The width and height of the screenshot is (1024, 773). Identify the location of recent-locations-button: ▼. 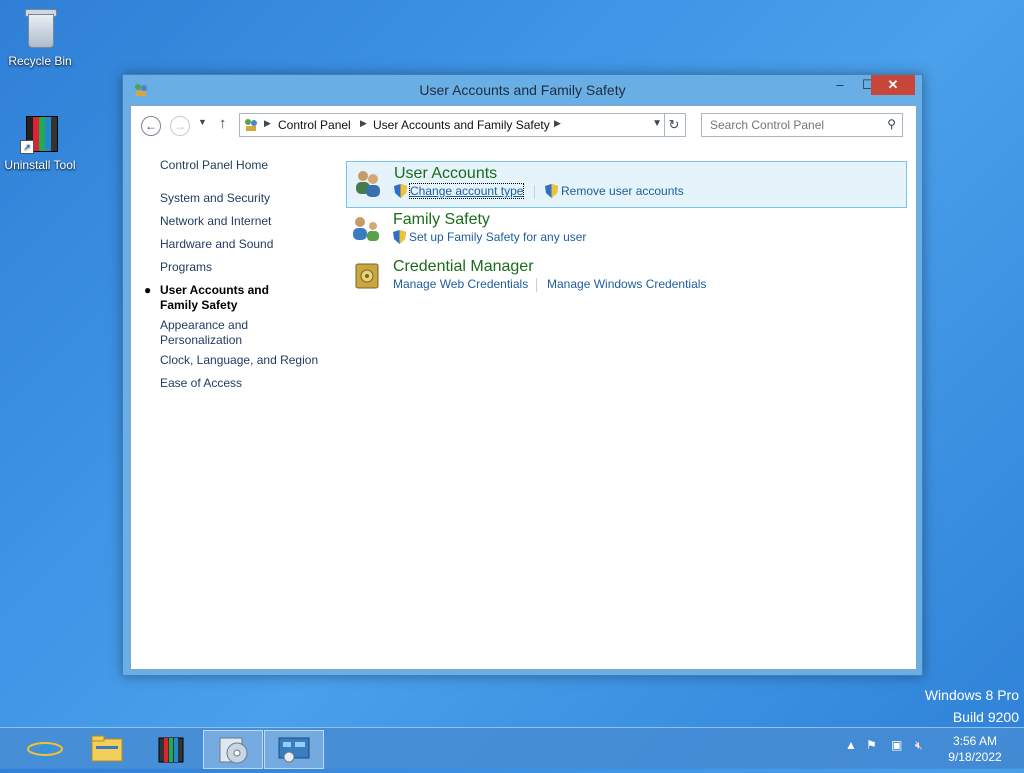
(202, 122).